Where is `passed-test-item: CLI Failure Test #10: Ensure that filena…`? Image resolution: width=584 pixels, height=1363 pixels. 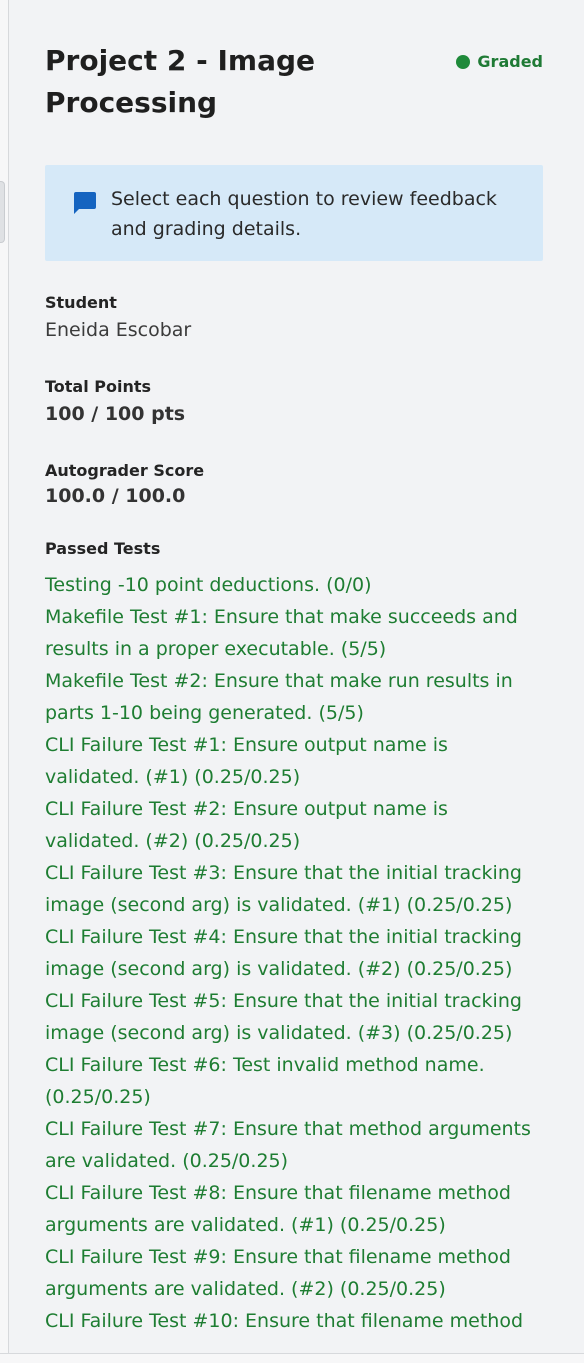
passed-test-item: CLI Failure Test #10: Ensure that filena… is located at coordinates (284, 1321).